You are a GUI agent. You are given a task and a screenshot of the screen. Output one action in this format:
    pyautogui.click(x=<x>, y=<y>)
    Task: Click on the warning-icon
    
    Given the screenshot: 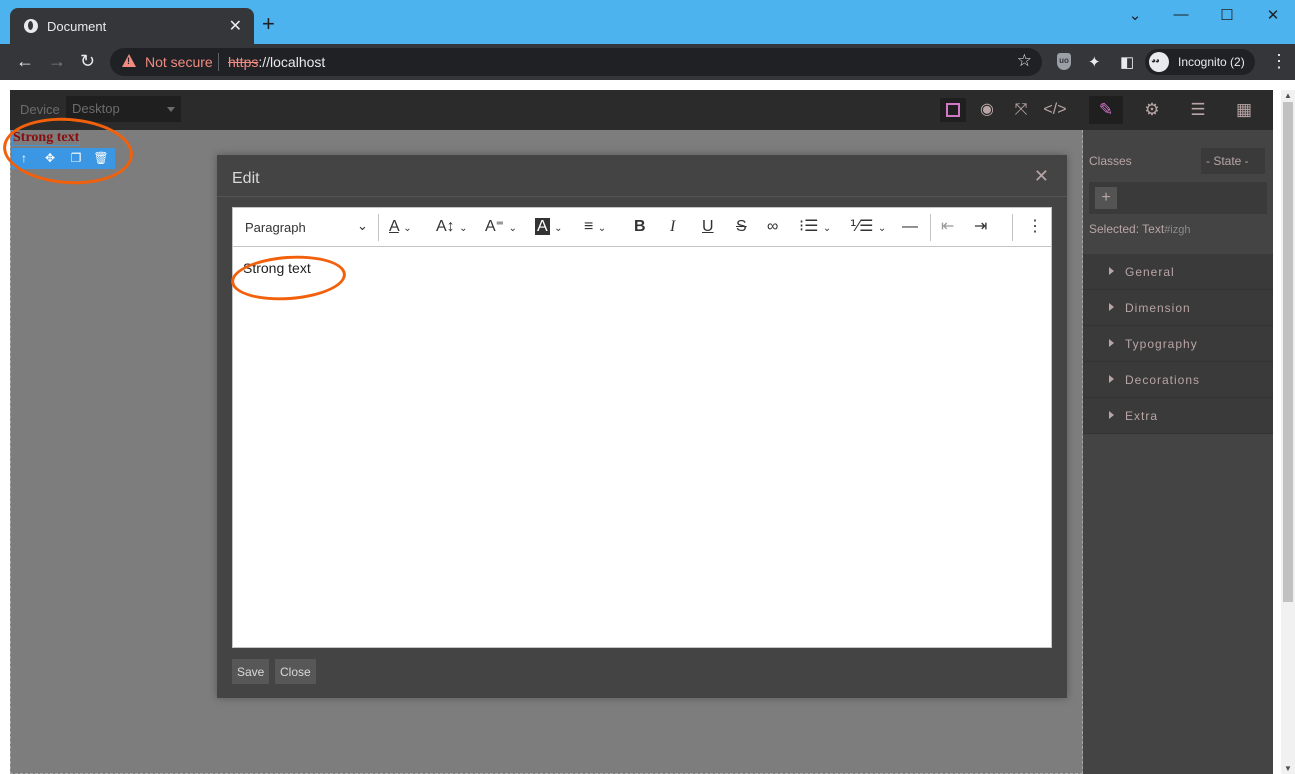 What is the action you would take?
    pyautogui.click(x=129, y=60)
    